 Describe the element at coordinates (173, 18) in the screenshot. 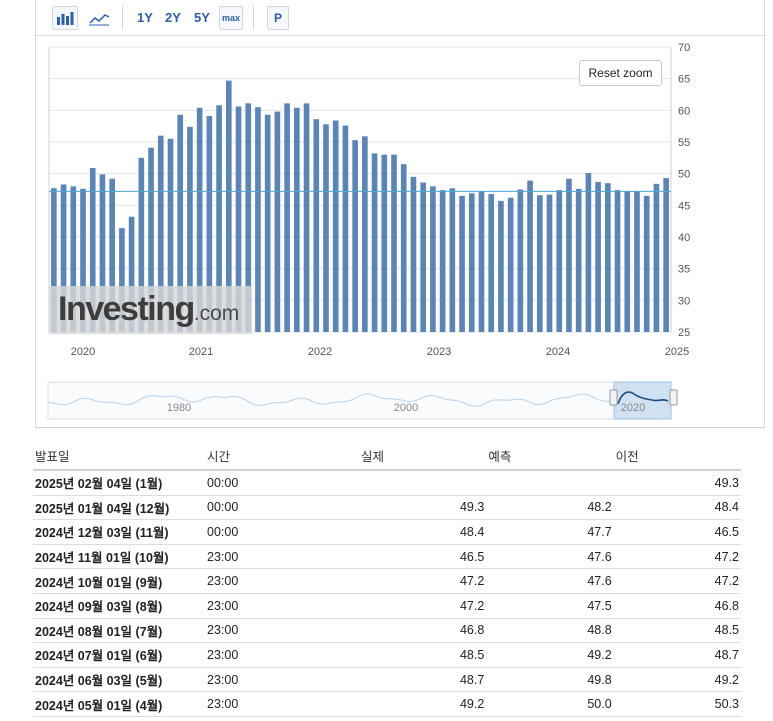

I see `range-2y-button: 2Y` at that location.